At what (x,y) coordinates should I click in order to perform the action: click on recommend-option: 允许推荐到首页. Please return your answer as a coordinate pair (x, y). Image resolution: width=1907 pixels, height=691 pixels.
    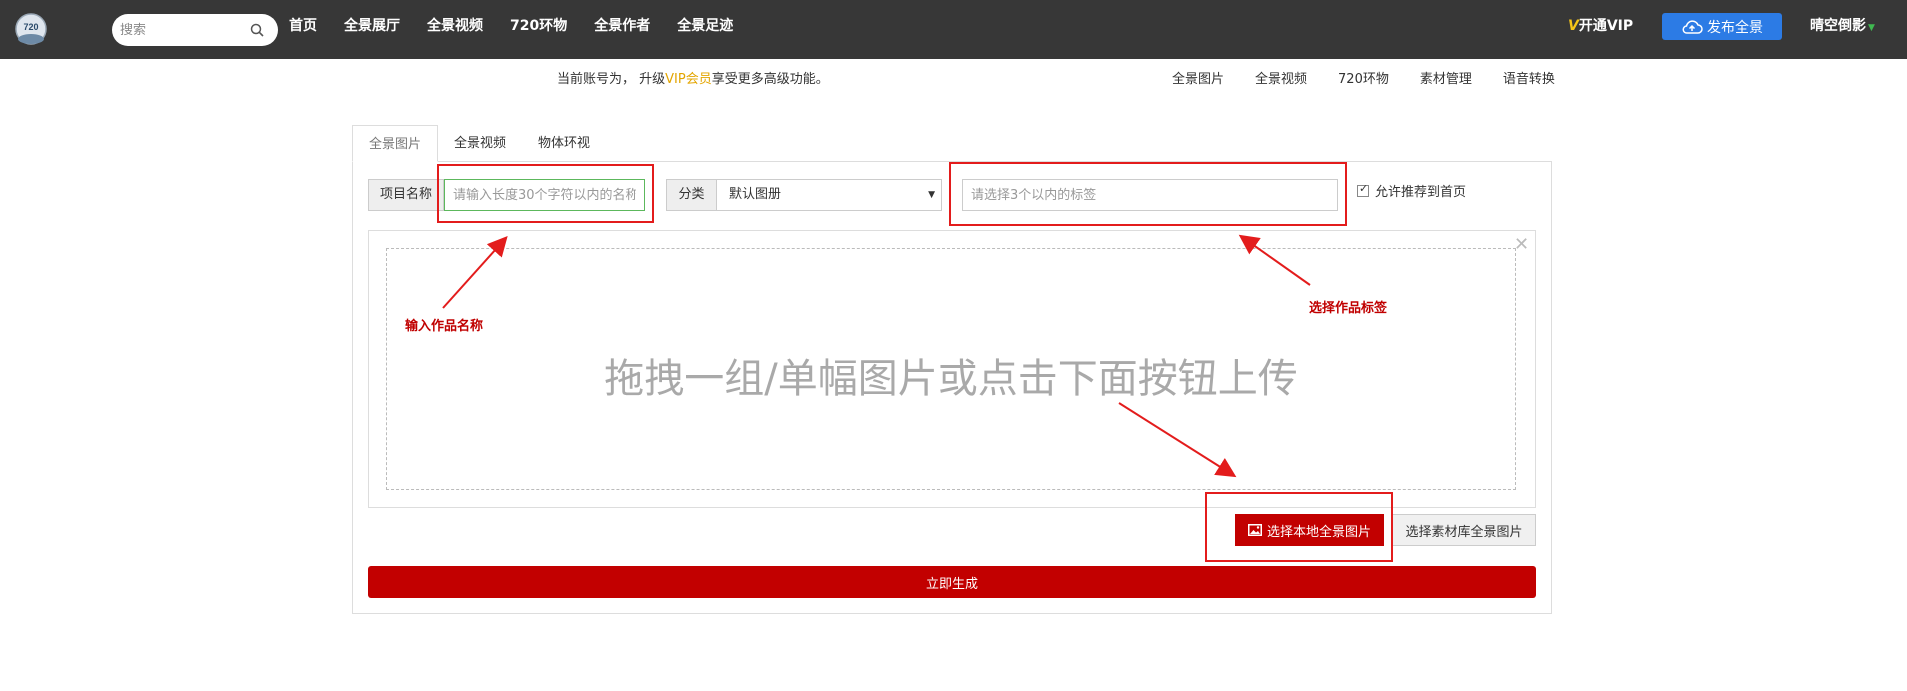
    Looking at the image, I should click on (1411, 190).